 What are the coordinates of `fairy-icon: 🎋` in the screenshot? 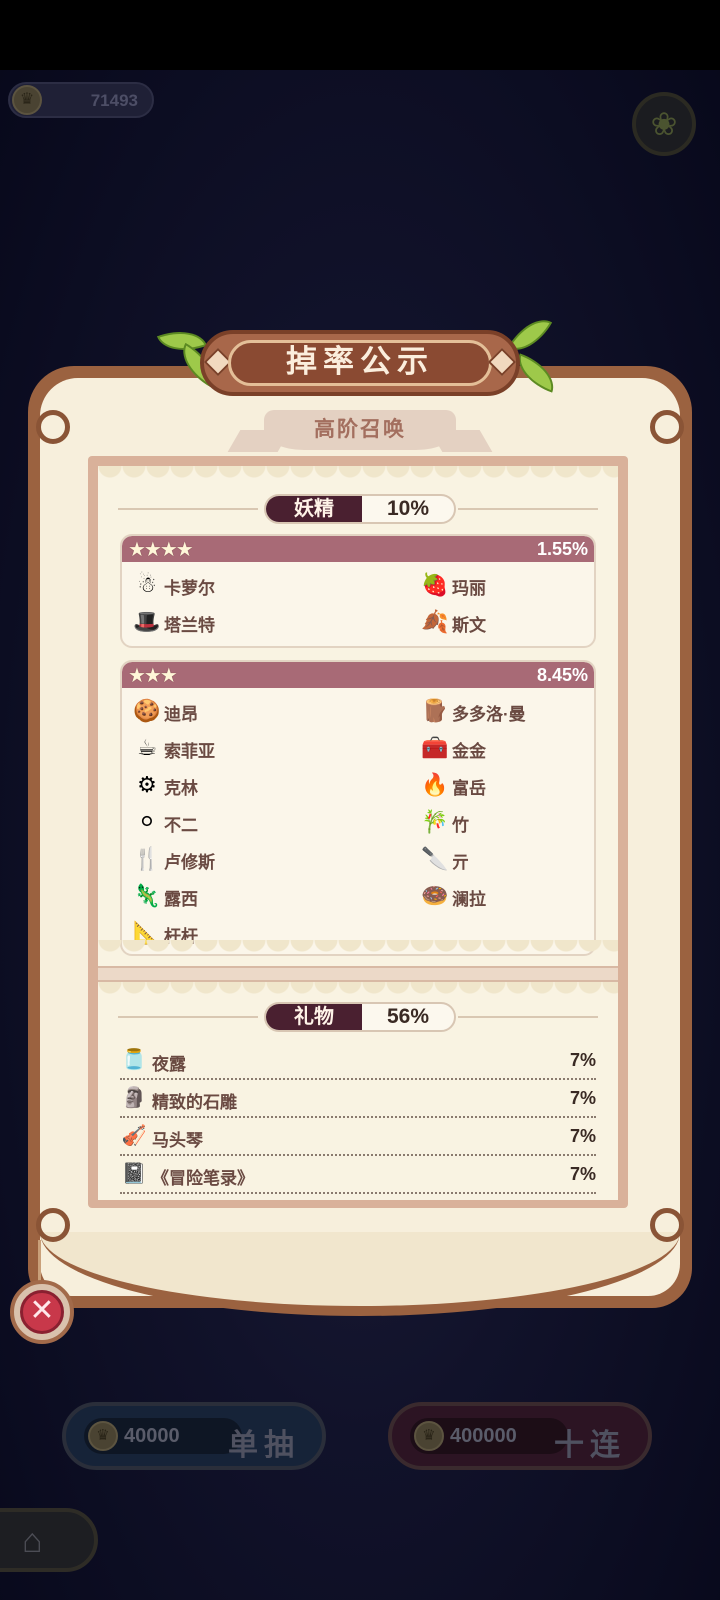 It's located at (435, 821).